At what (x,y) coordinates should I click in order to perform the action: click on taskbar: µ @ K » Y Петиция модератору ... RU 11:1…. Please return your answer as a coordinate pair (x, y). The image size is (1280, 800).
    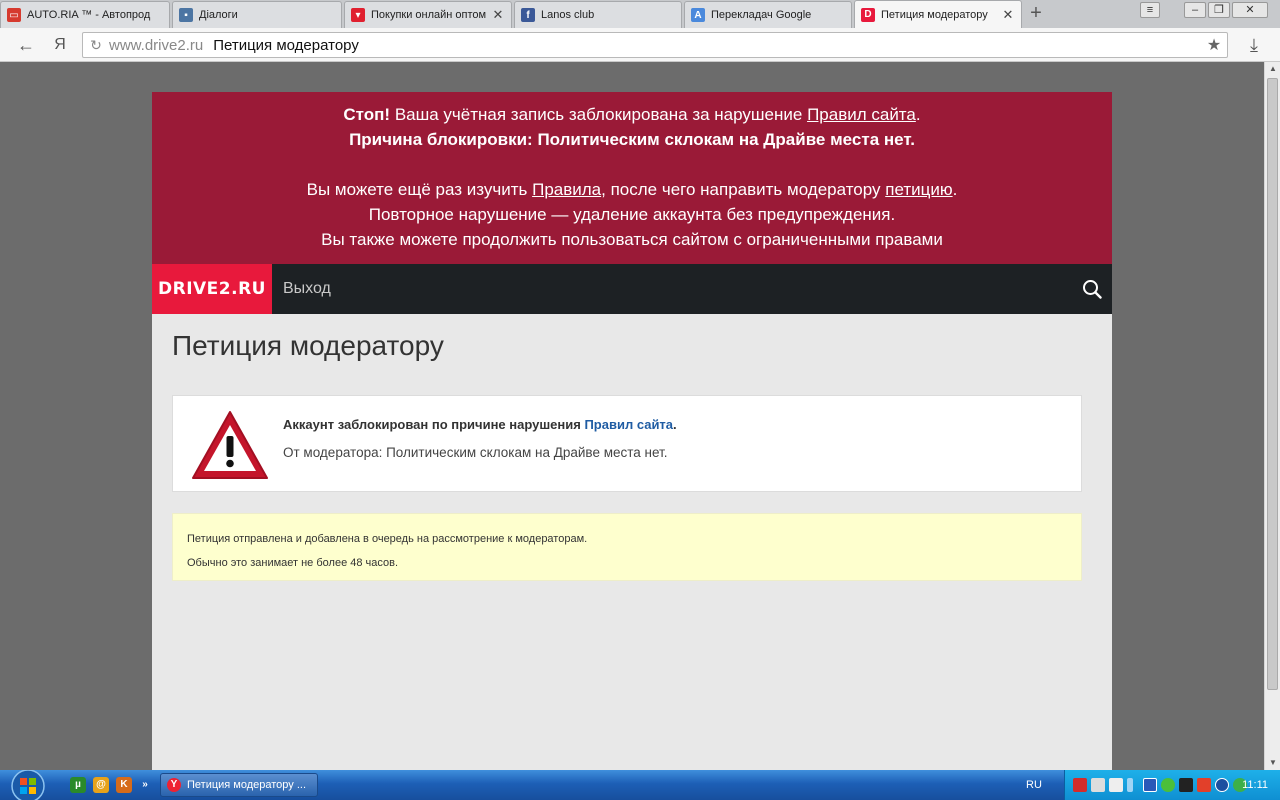
    Looking at the image, I should click on (640, 785).